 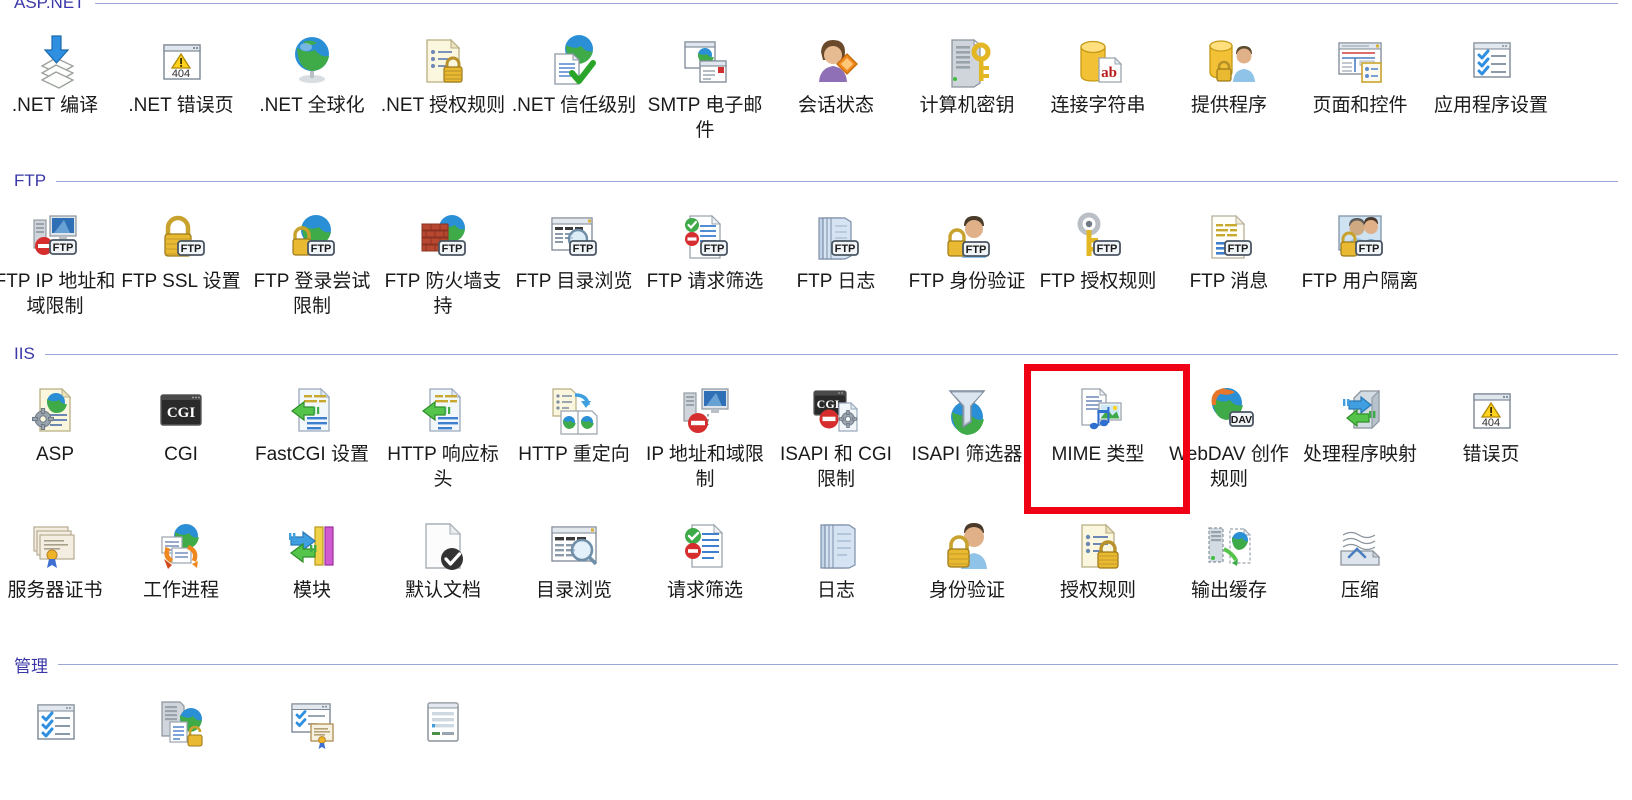 What do you see at coordinates (311, 590) in the screenshot?
I see `feature-label: 模块` at bounding box center [311, 590].